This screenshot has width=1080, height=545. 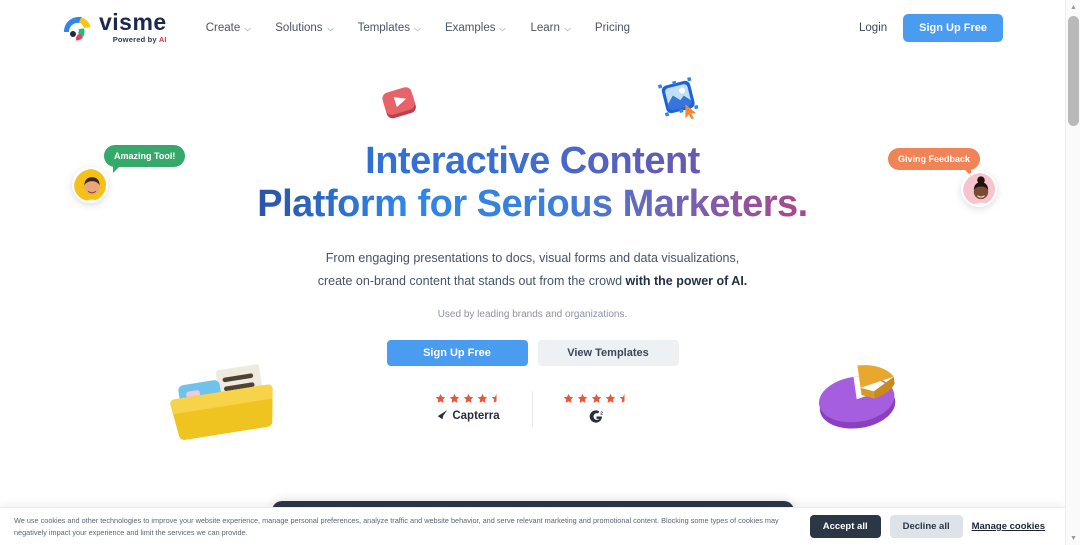 I want to click on folder-documents-3d-icon, so click(x=227, y=404).